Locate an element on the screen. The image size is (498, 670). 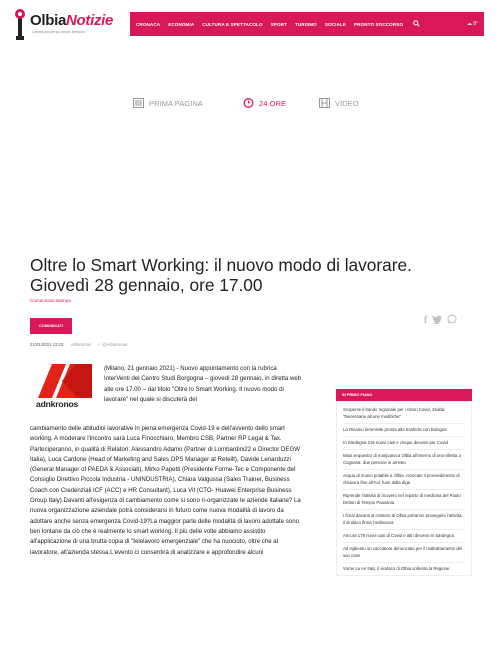
sidebar-header: IN PRIMO PIANO is located at coordinates (404, 395).